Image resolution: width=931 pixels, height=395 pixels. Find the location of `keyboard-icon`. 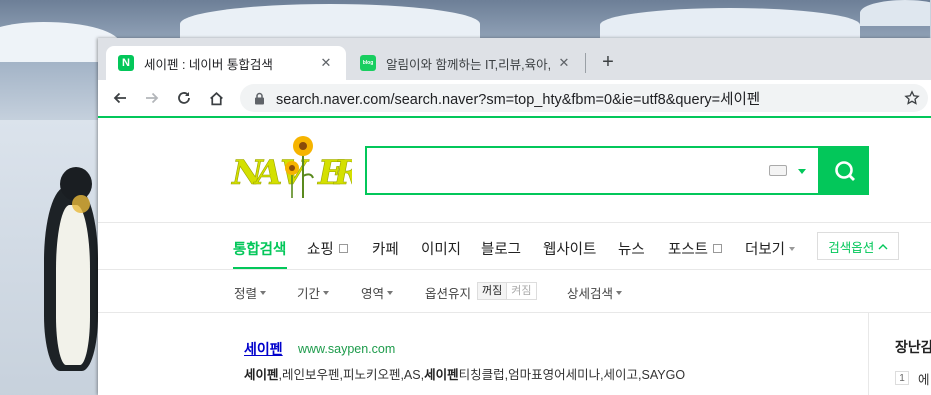

keyboard-icon is located at coordinates (778, 170).